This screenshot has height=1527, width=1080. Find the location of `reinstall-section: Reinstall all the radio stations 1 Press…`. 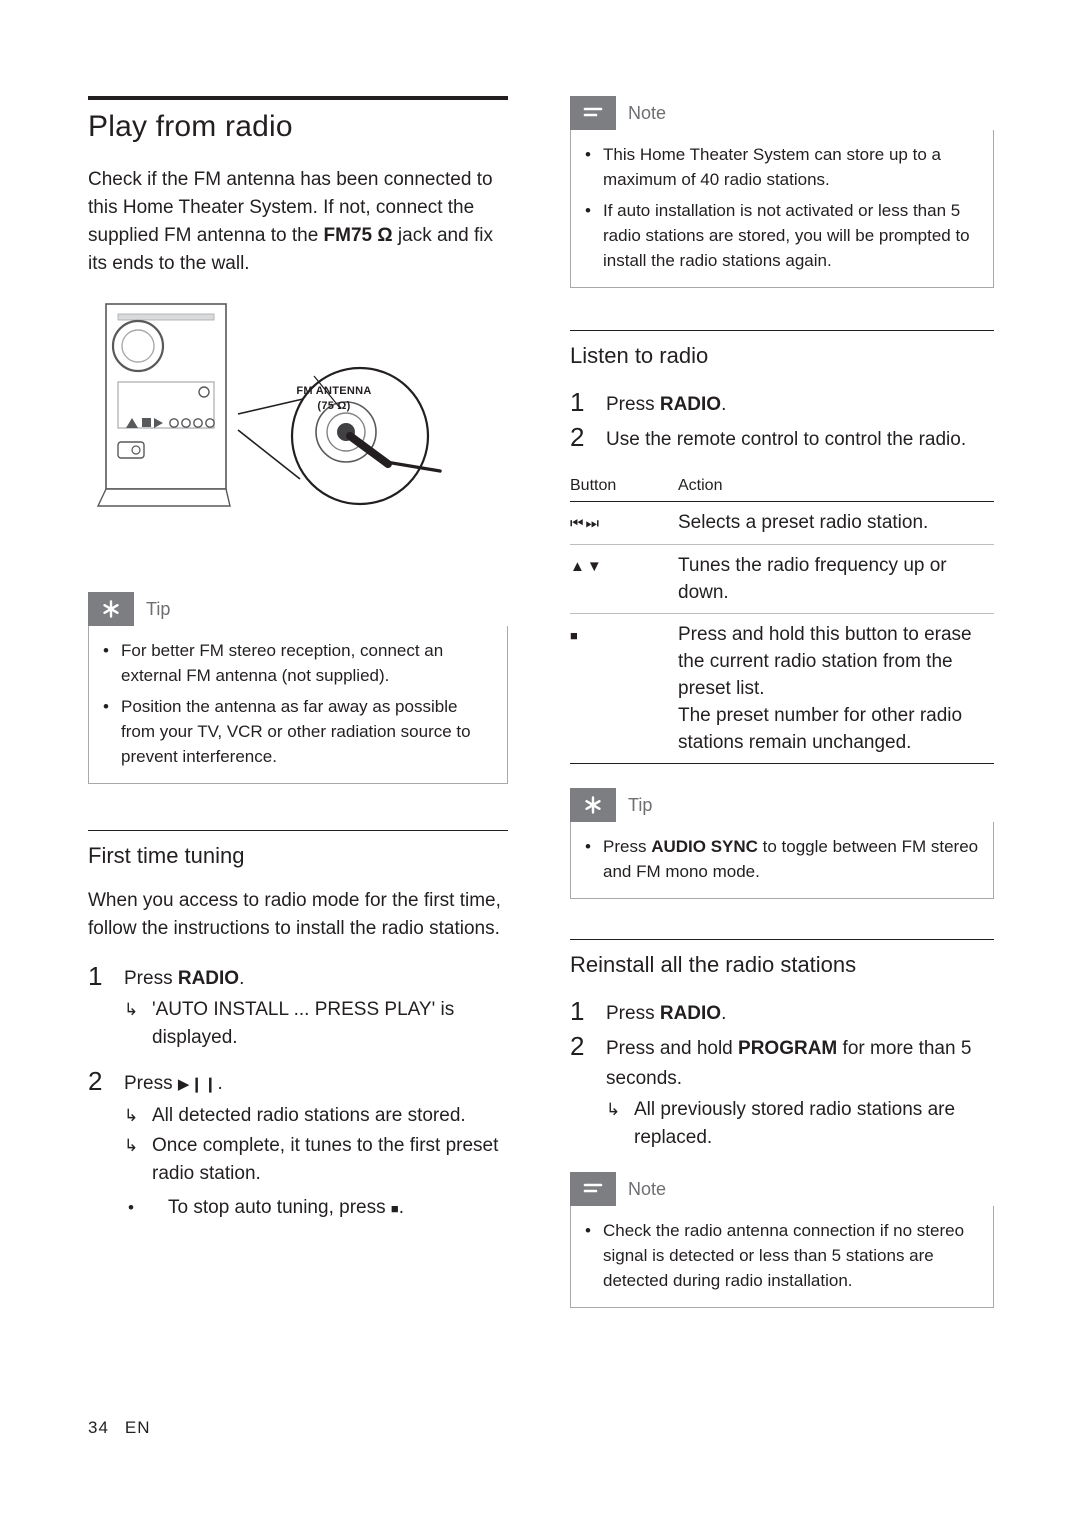

reinstall-section: Reinstall all the radio stations 1 Press… is located at coordinates (782, 1045).